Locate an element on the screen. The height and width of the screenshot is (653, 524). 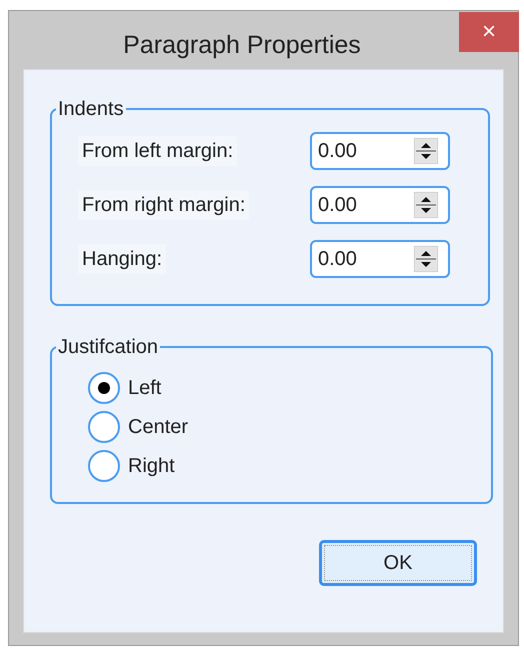
radio-option: Center is located at coordinates (138, 427).